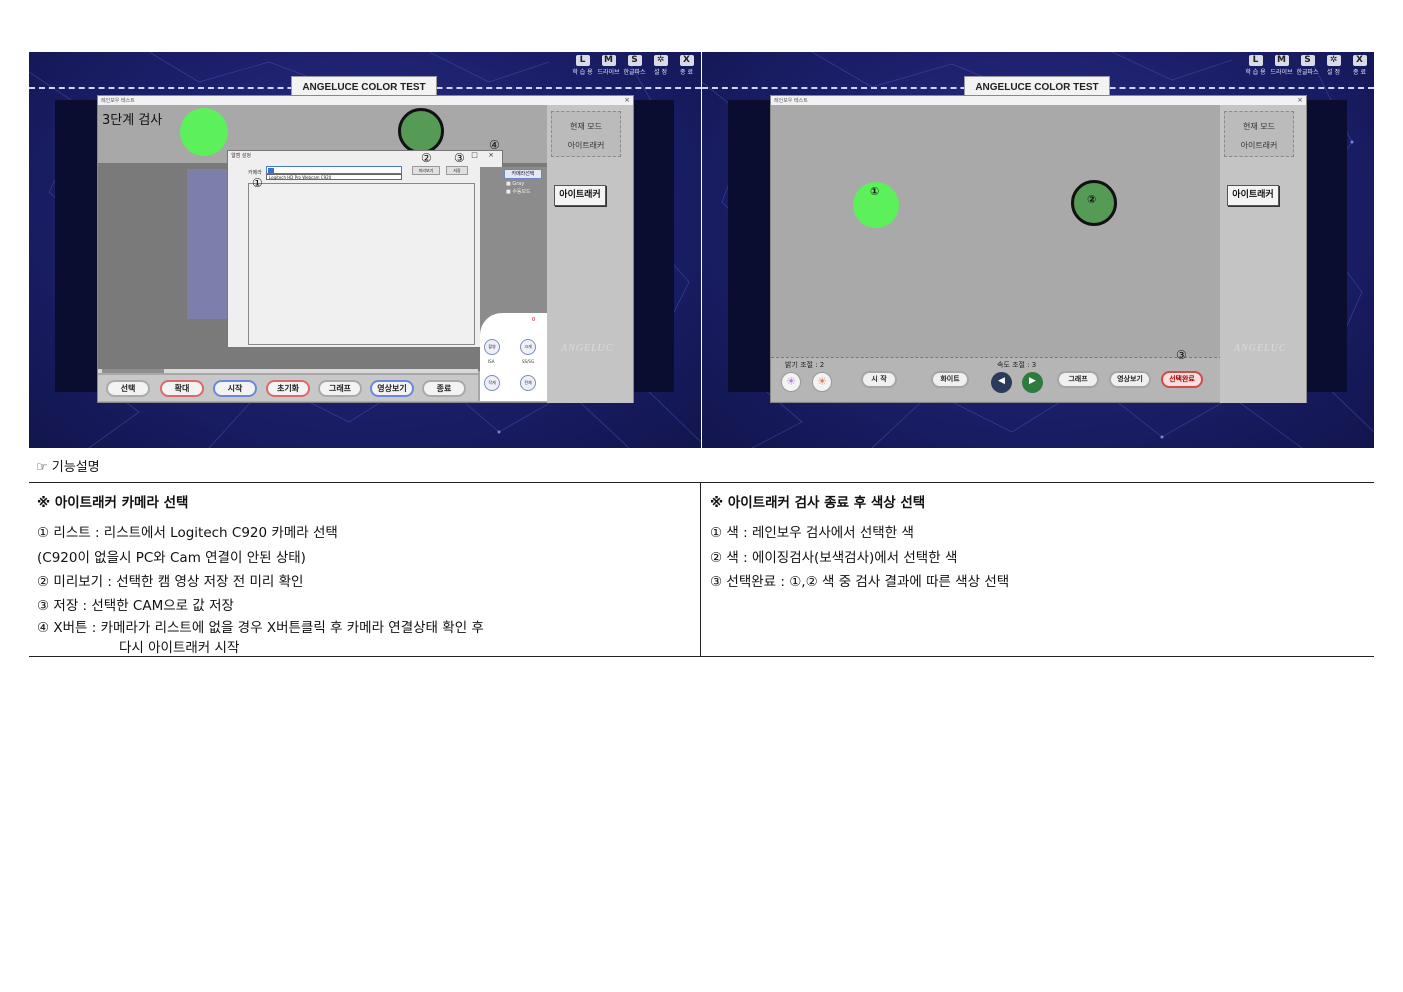 This screenshot has width=1403, height=992. What do you see at coordinates (235, 388) in the screenshot?
I see `start-button: 시작` at bounding box center [235, 388].